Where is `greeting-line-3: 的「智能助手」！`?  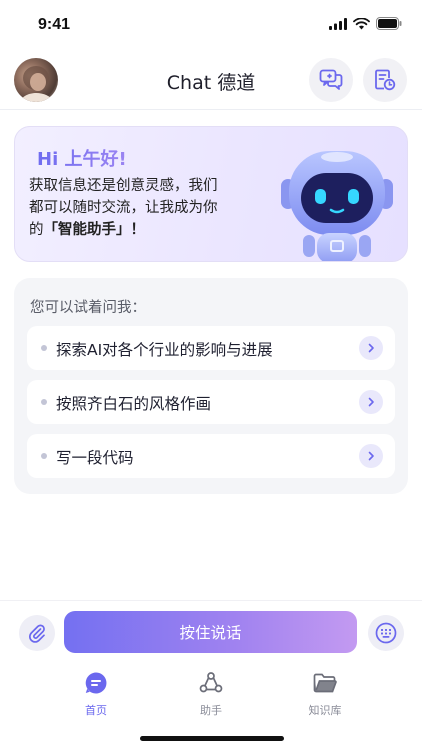 greeting-line-3: 的「智能助手」！ is located at coordinates (145, 230).